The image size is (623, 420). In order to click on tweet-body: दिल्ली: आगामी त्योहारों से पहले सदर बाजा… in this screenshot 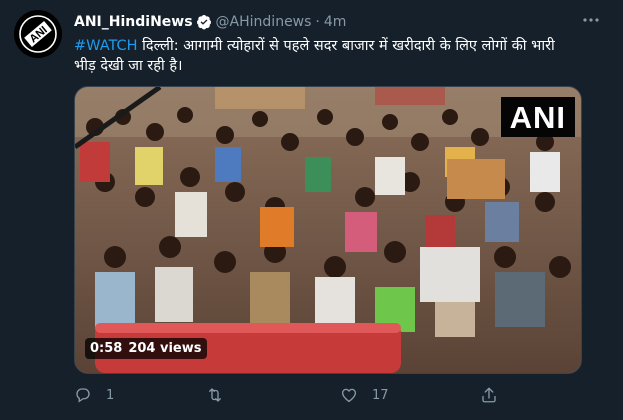, I will do `click(314, 56)`.